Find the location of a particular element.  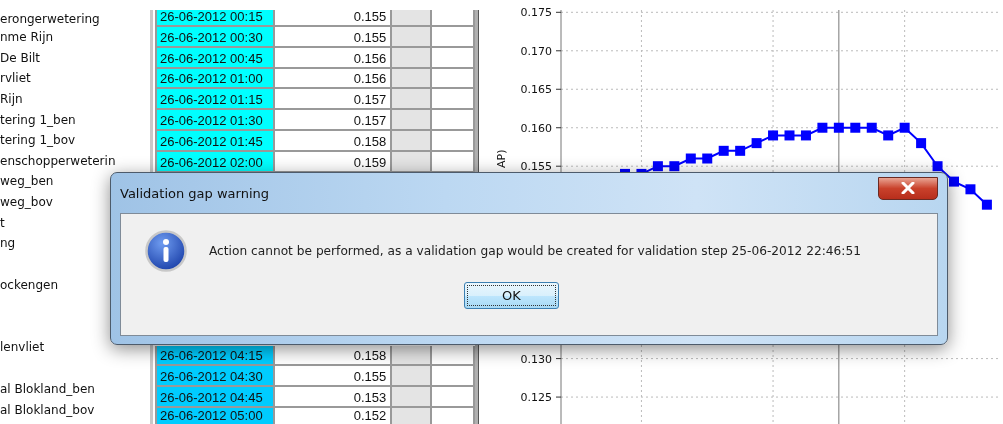

station-name: Rijn is located at coordinates (75, 99).